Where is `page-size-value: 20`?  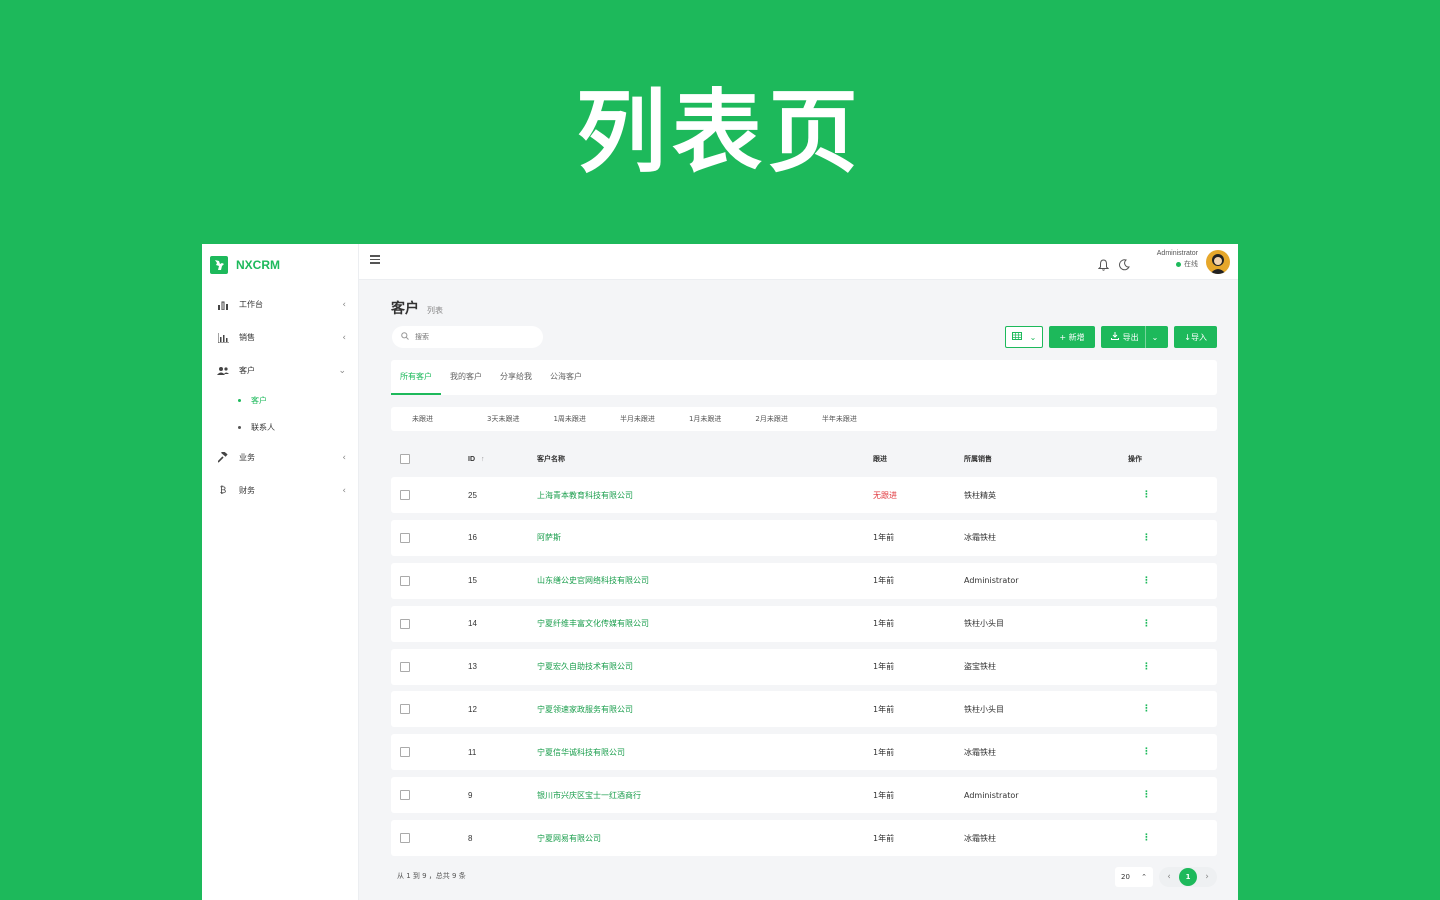 page-size-value: 20 is located at coordinates (1125, 877).